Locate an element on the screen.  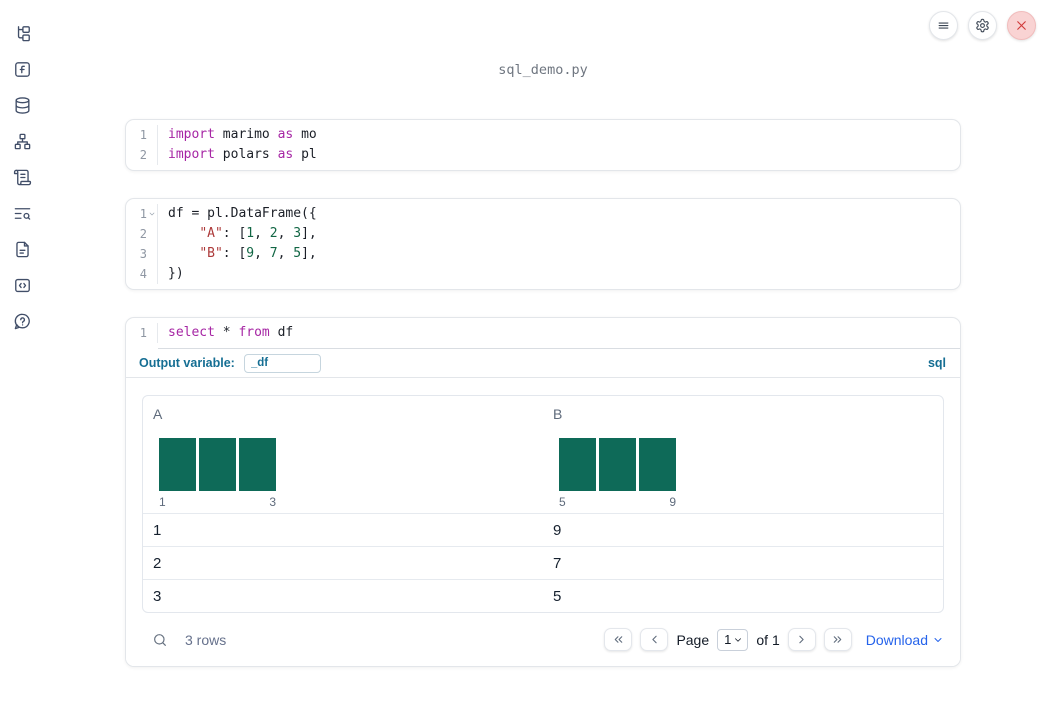
row-count: 3 rows is located at coordinates (206, 639).